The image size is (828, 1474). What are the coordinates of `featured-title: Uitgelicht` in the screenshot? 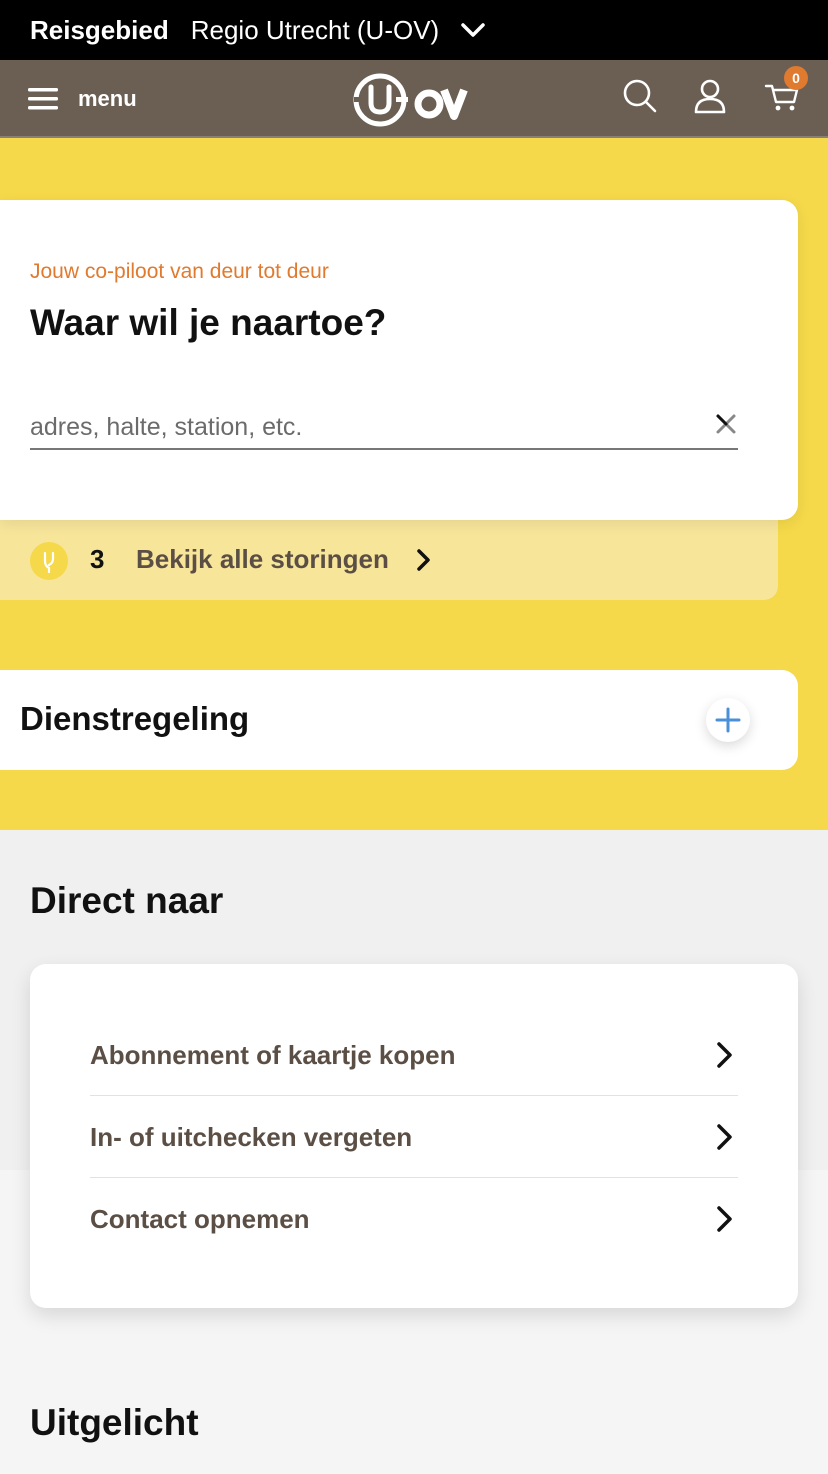 It's located at (114, 1422).